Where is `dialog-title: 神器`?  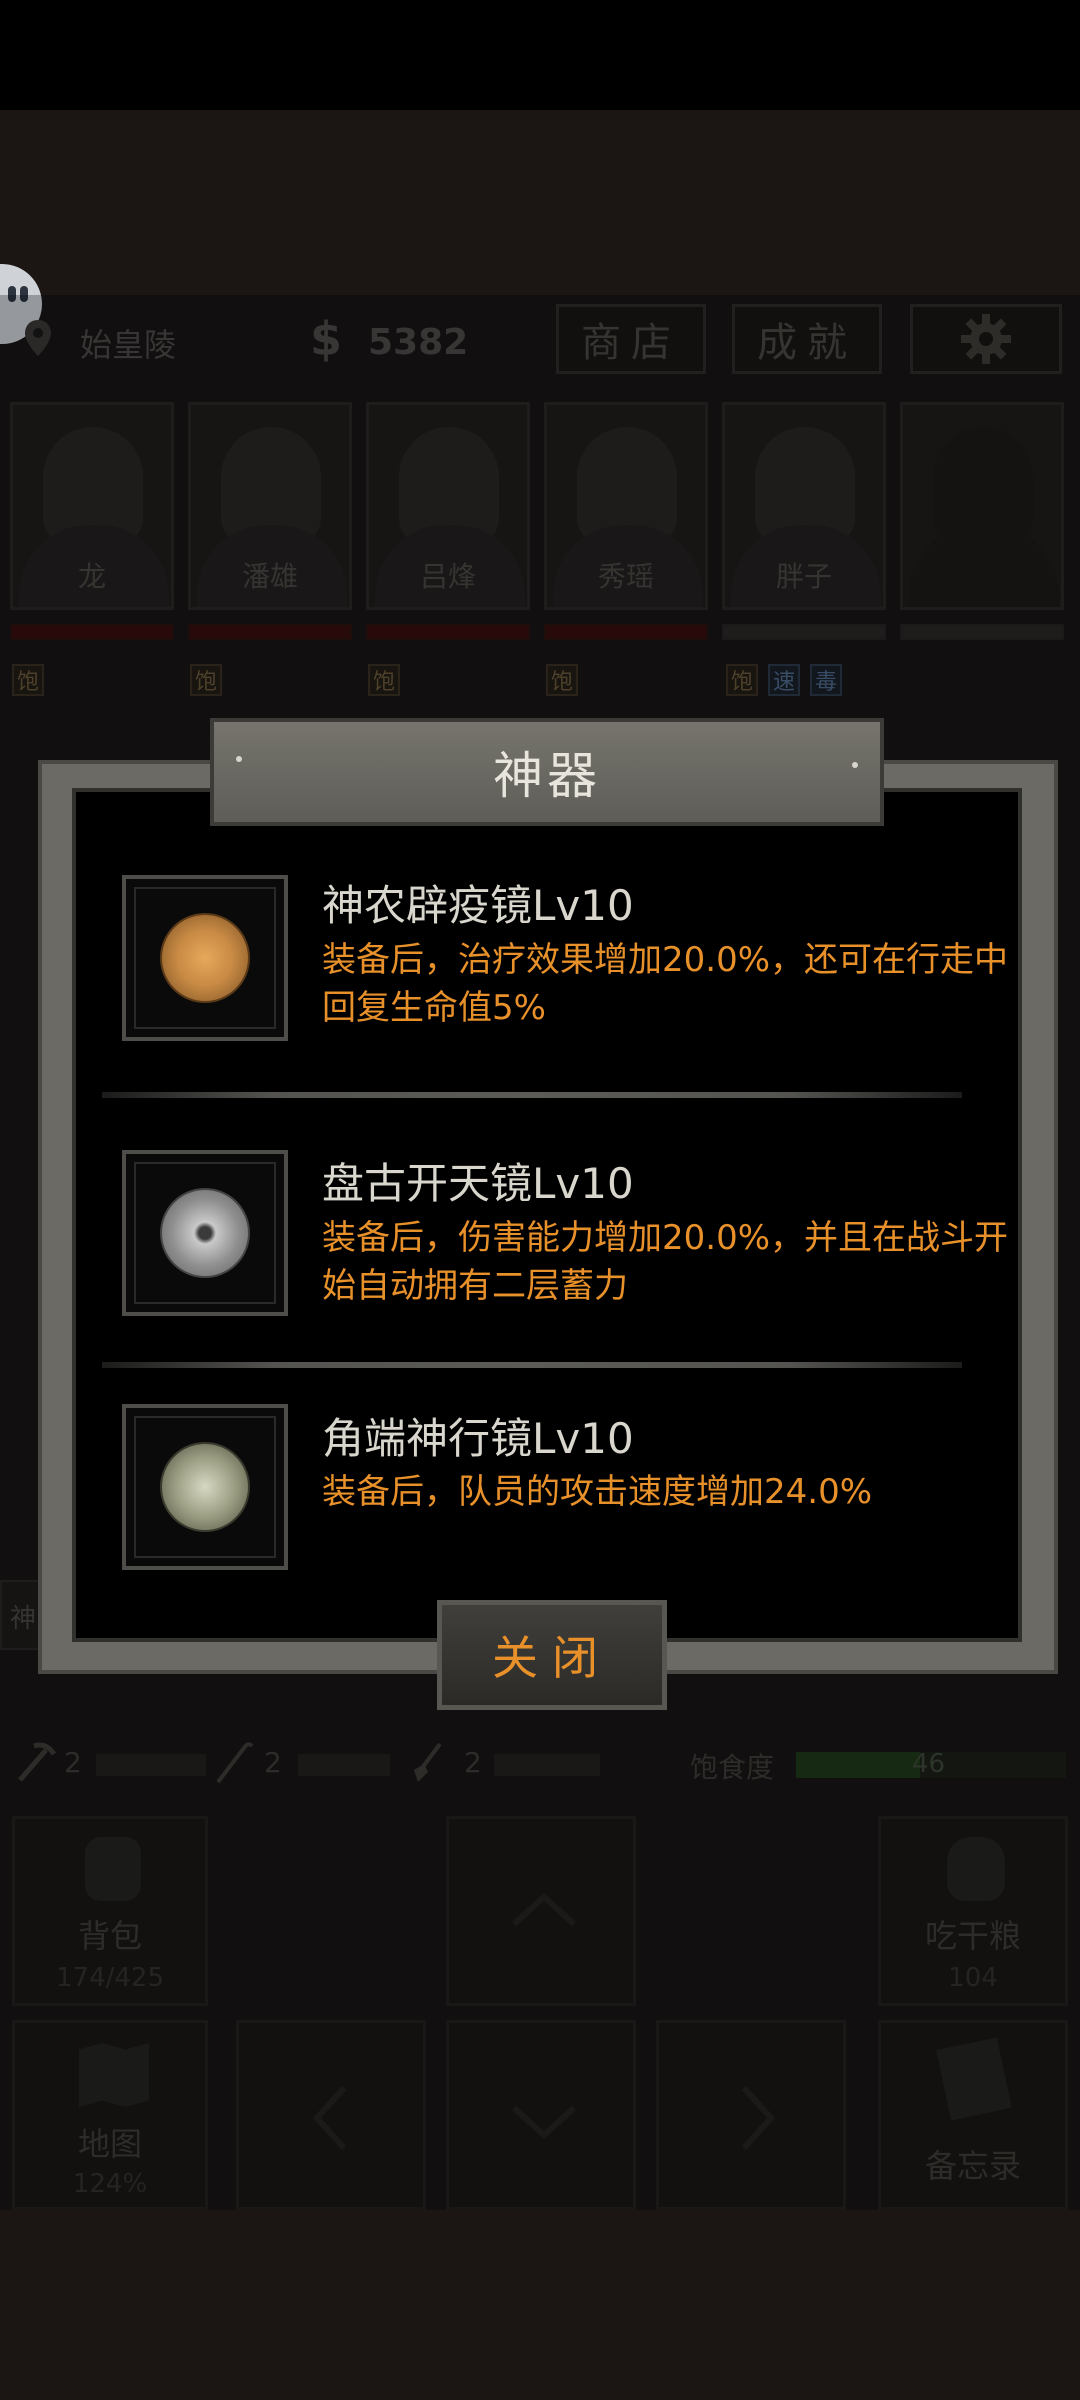 dialog-title: 神器 is located at coordinates (547, 776).